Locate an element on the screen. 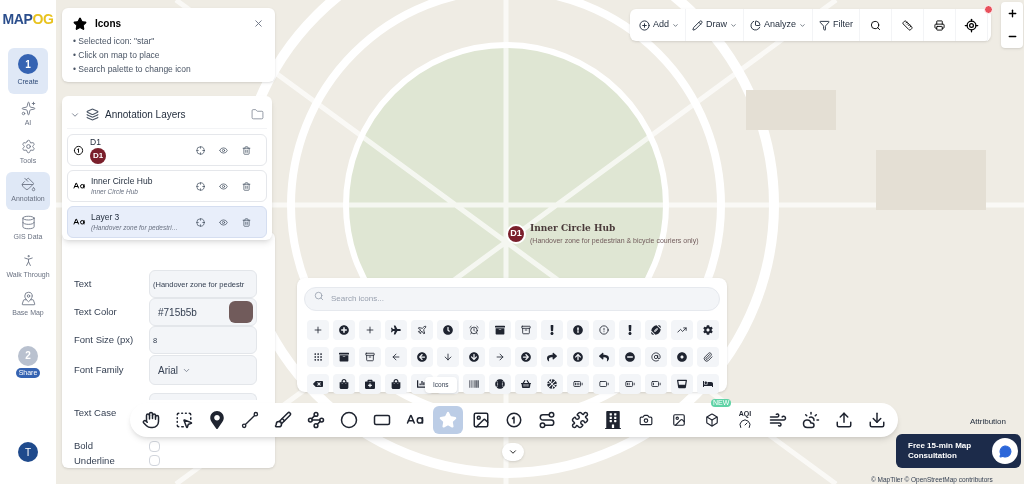  paperclip-icon is located at coordinates (708, 356).